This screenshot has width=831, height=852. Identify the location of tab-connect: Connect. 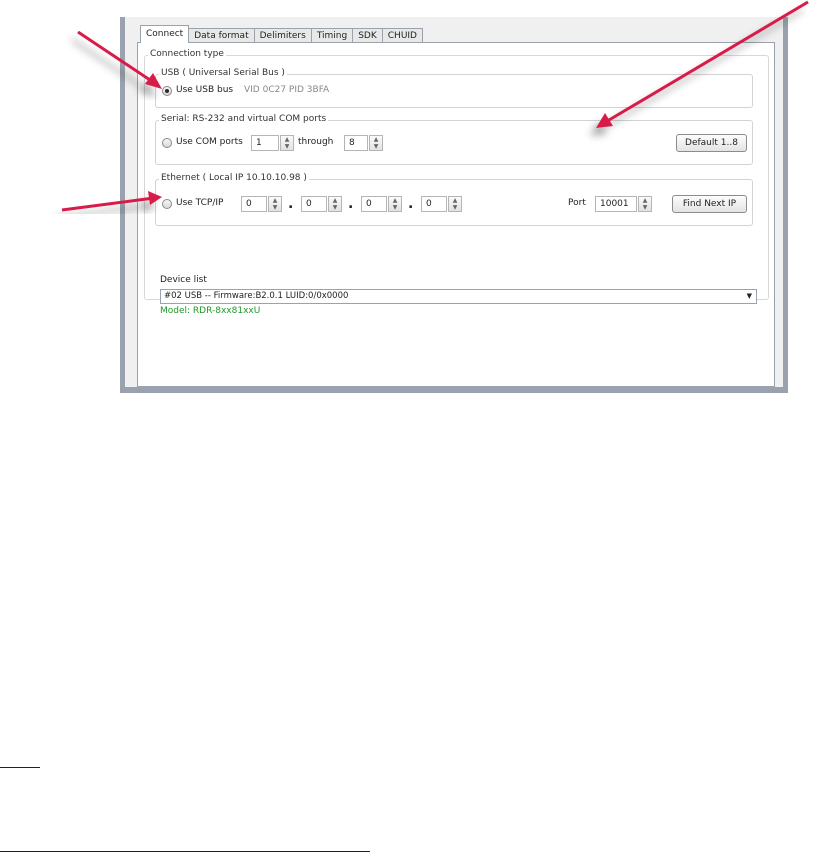
(165, 34).